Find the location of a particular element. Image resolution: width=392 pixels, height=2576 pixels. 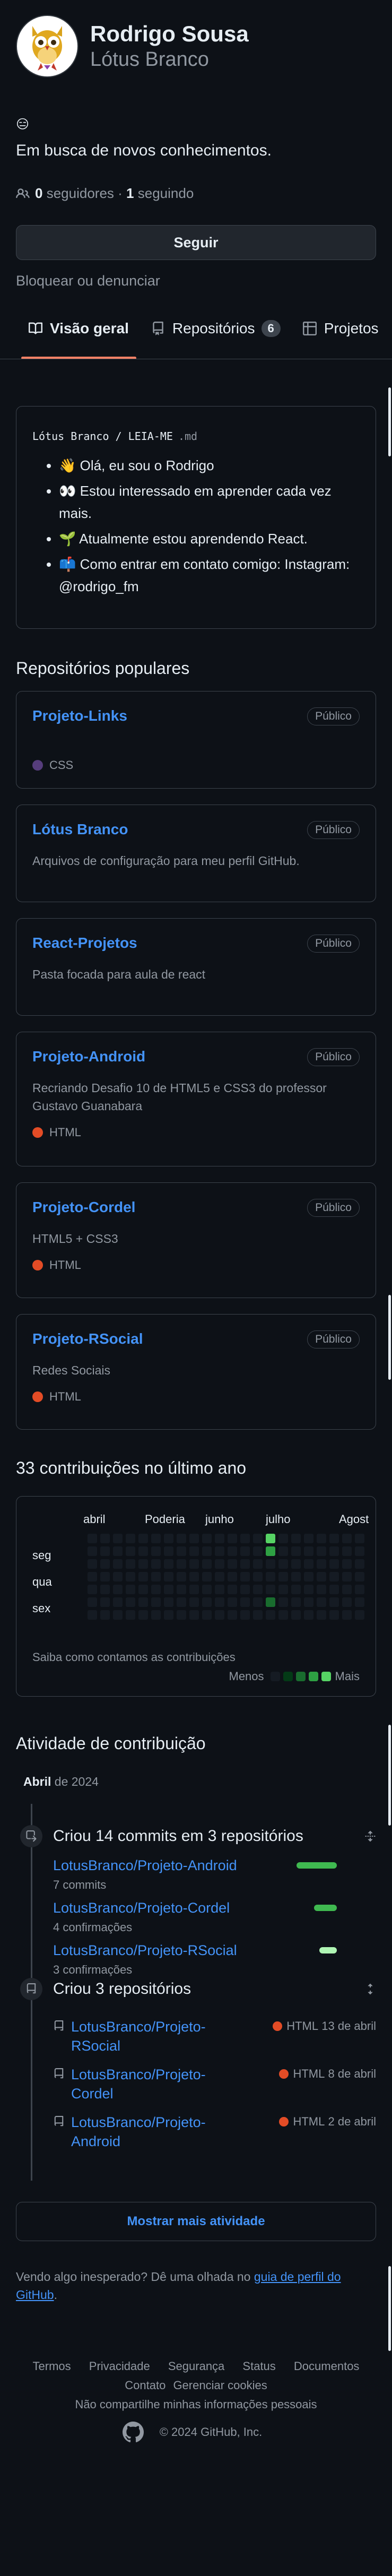

tab-overview: Visão geral is located at coordinates (78, 336).